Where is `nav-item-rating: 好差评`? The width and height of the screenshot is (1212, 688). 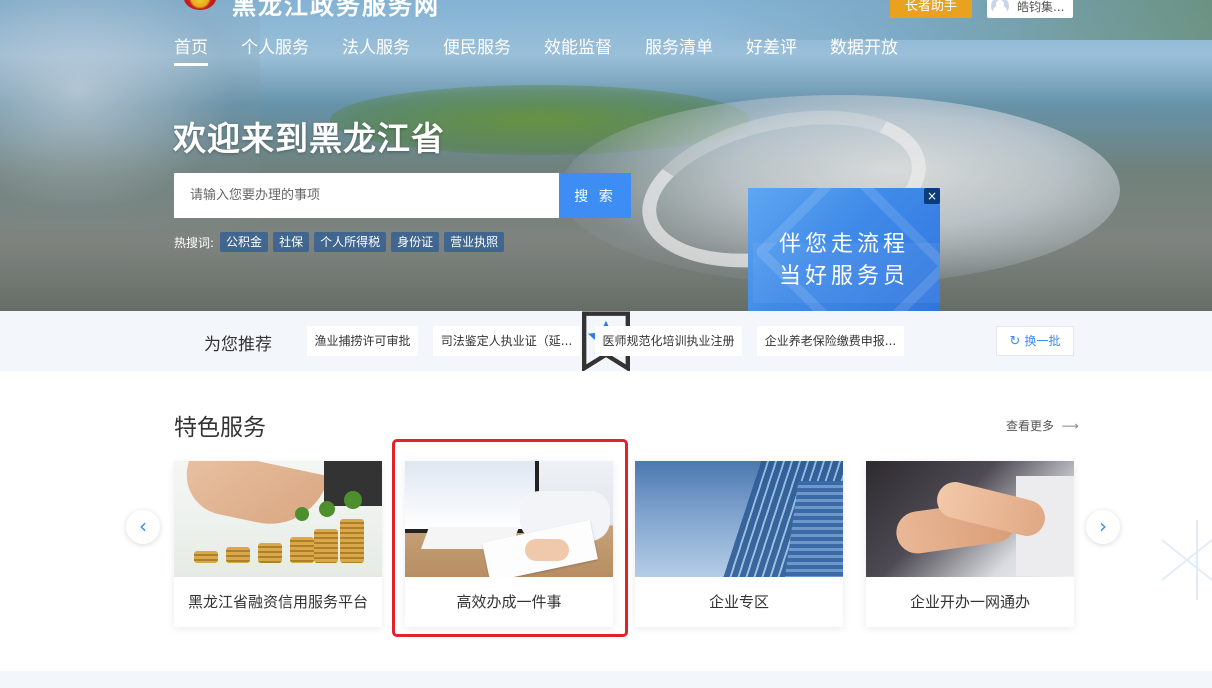
nav-item-rating: 好差评 is located at coordinates (771, 45).